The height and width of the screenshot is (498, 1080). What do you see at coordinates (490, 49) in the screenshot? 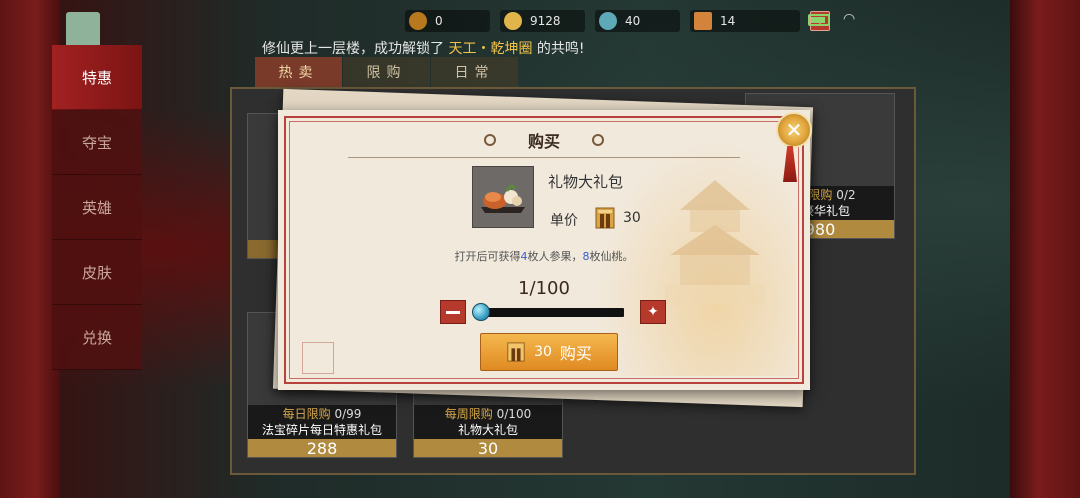
I see `ticker-highlight: 天工・乾坤圈` at bounding box center [490, 49].